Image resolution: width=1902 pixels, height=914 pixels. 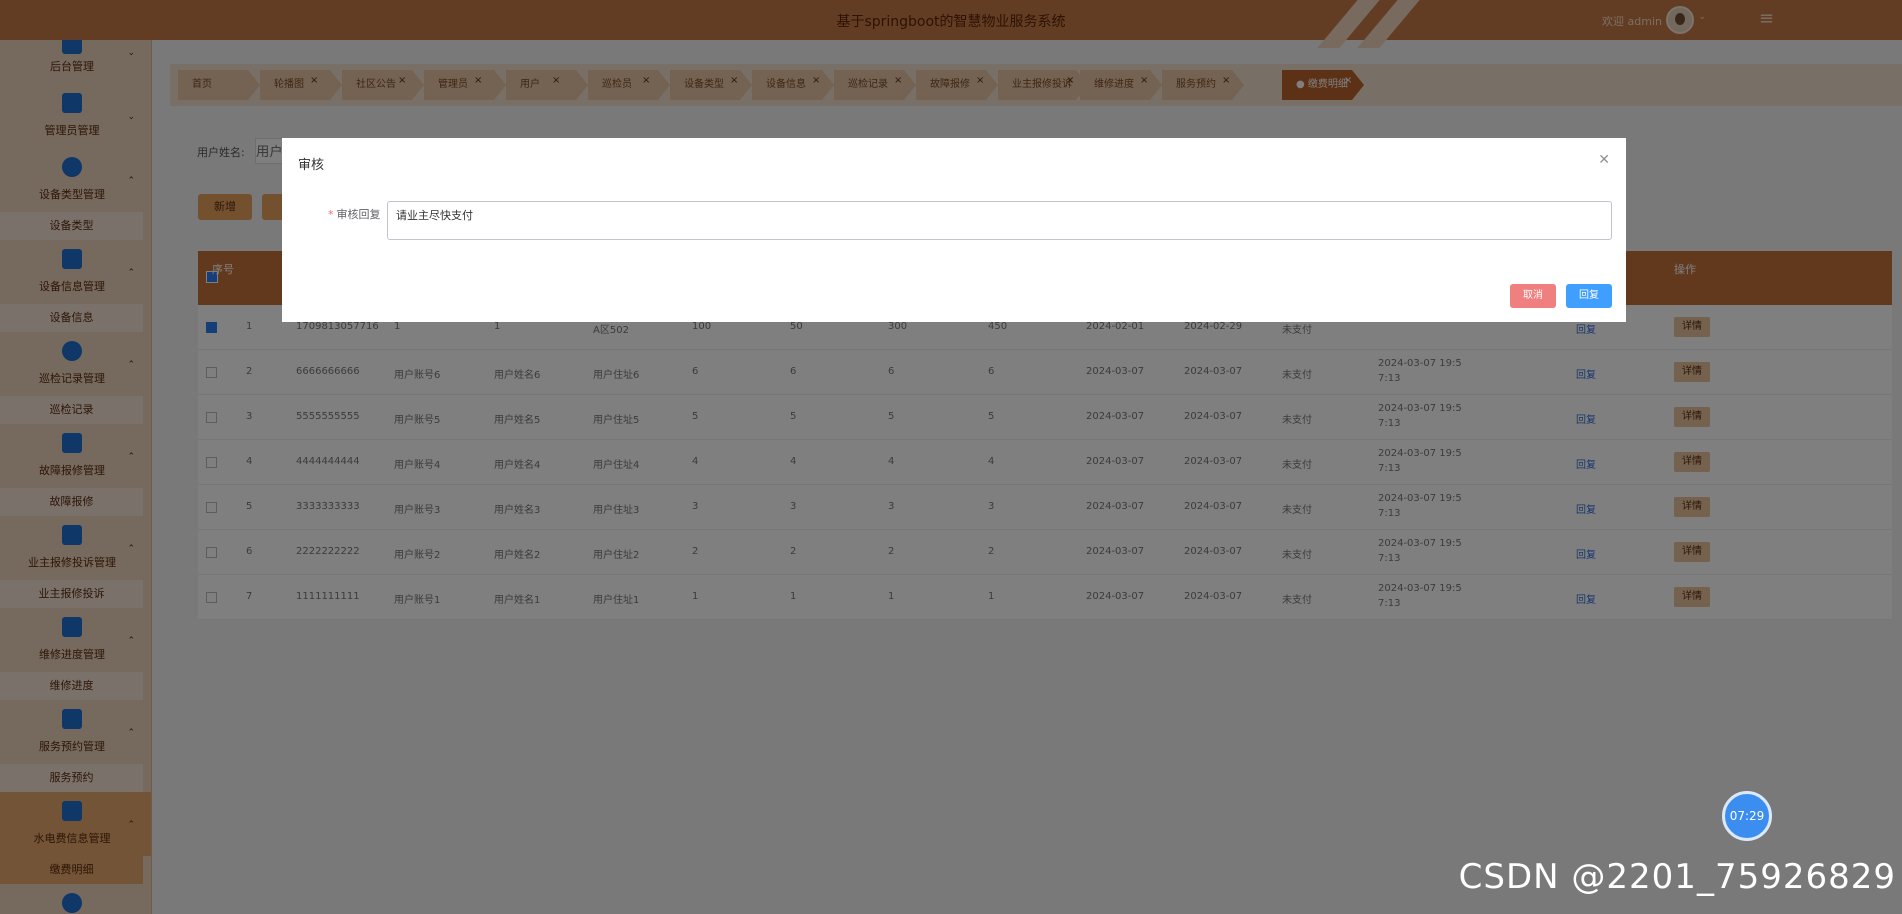 I want to click on cancel-button: 取消, so click(x=1533, y=296).